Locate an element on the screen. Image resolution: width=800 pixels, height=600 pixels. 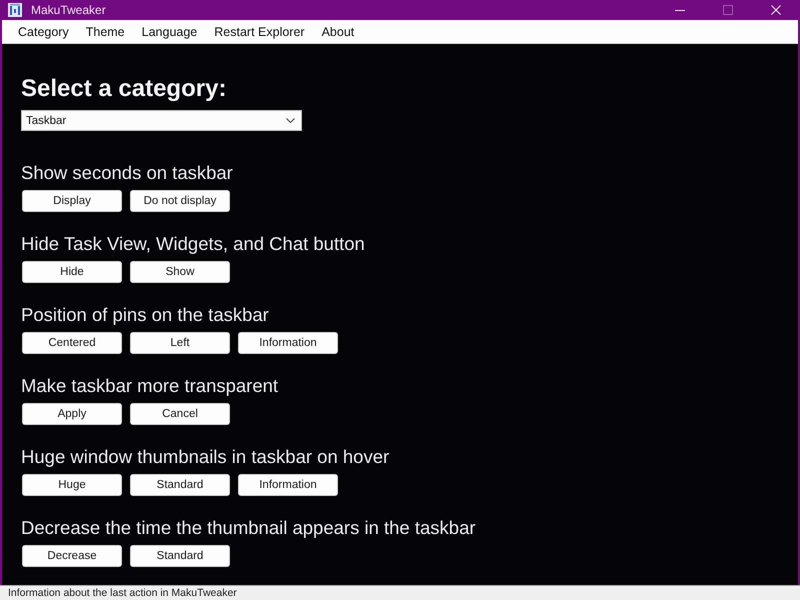
menu-item: Theme is located at coordinates (105, 32).